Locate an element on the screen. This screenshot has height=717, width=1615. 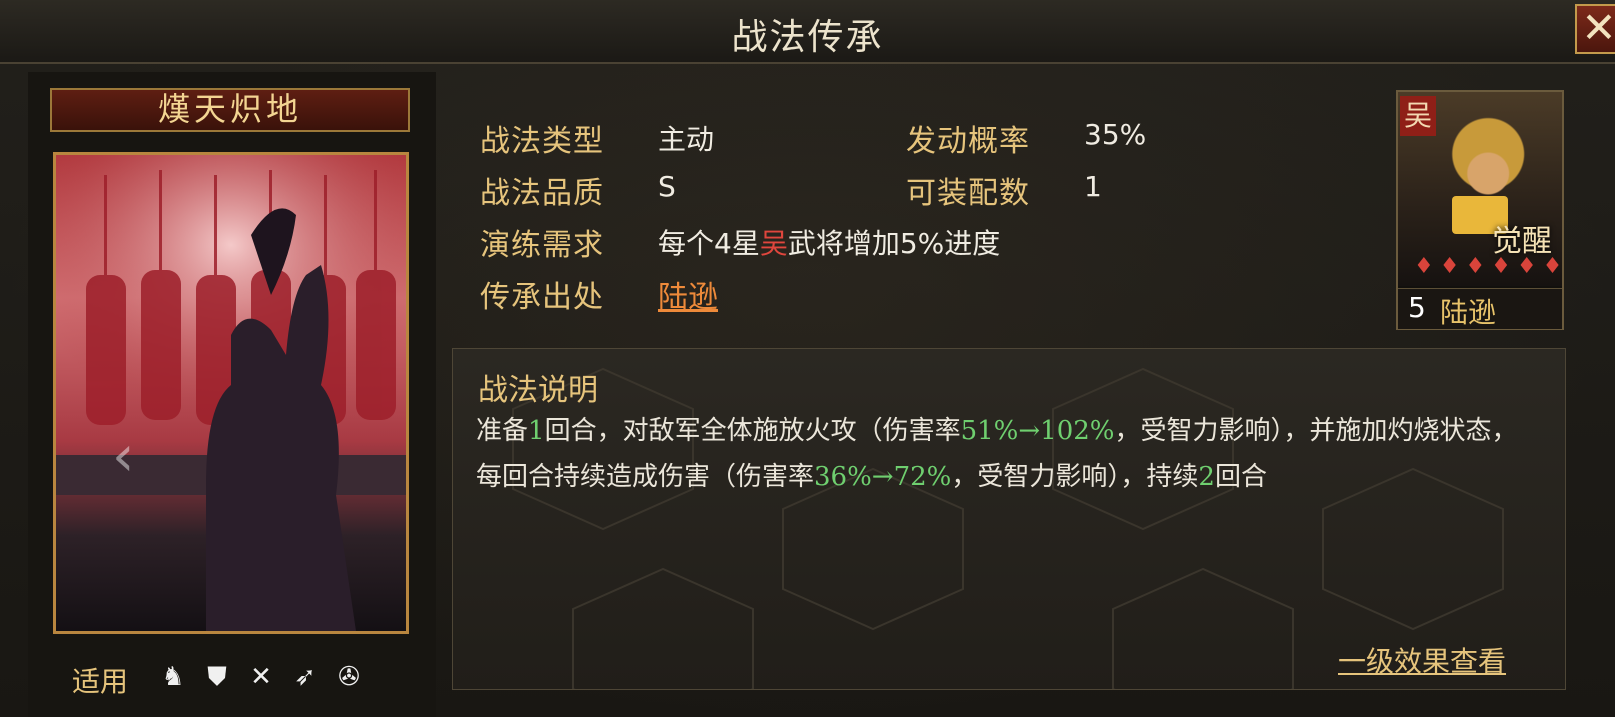
desc-fire-rate: 51%→102% is located at coordinates (1037, 431).